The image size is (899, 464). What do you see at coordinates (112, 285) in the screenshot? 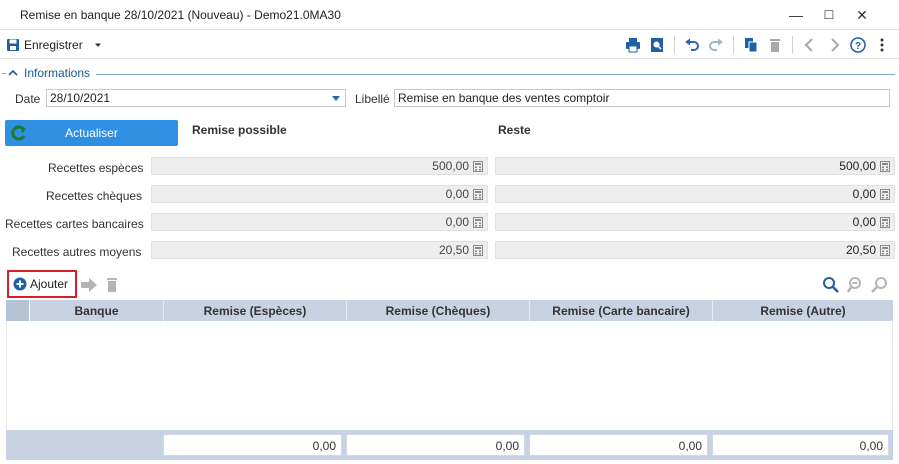
I see `delete-row-icon` at bounding box center [112, 285].